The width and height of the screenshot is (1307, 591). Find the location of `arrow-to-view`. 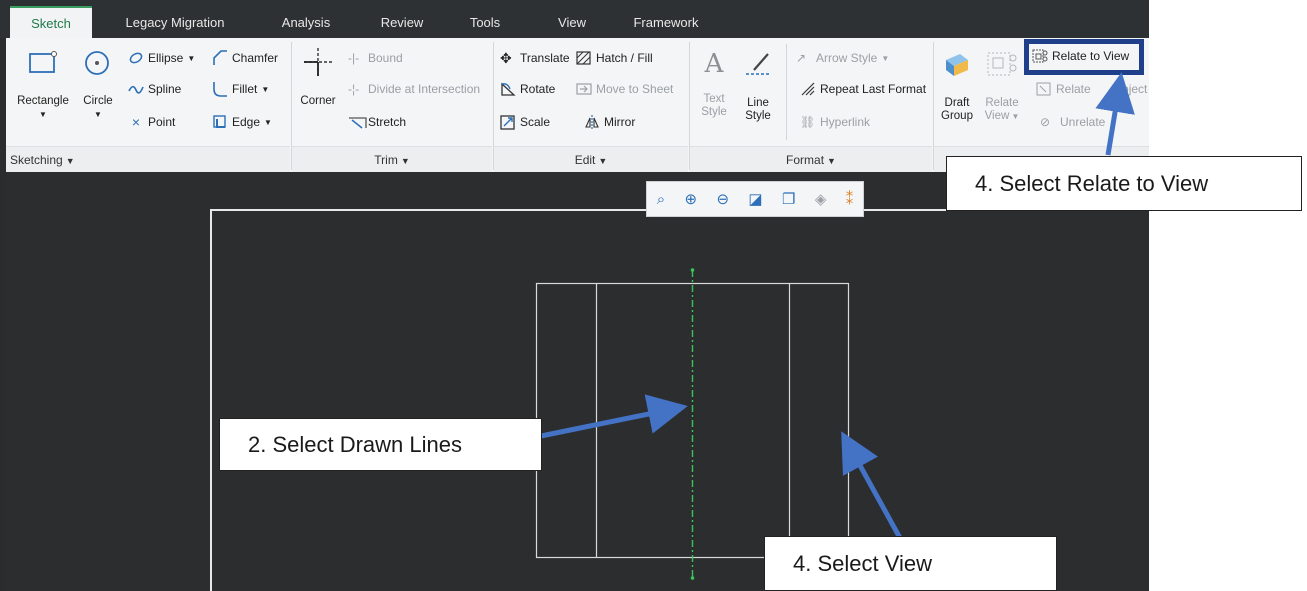

arrow-to-view is located at coordinates (872, 485).